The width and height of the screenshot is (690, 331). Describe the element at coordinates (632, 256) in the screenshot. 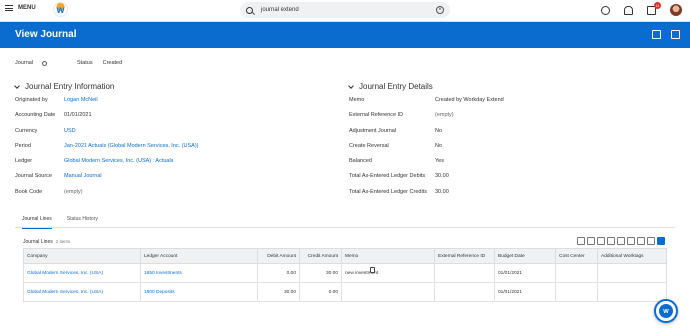

I see `column-header: Additional Worktags` at that location.